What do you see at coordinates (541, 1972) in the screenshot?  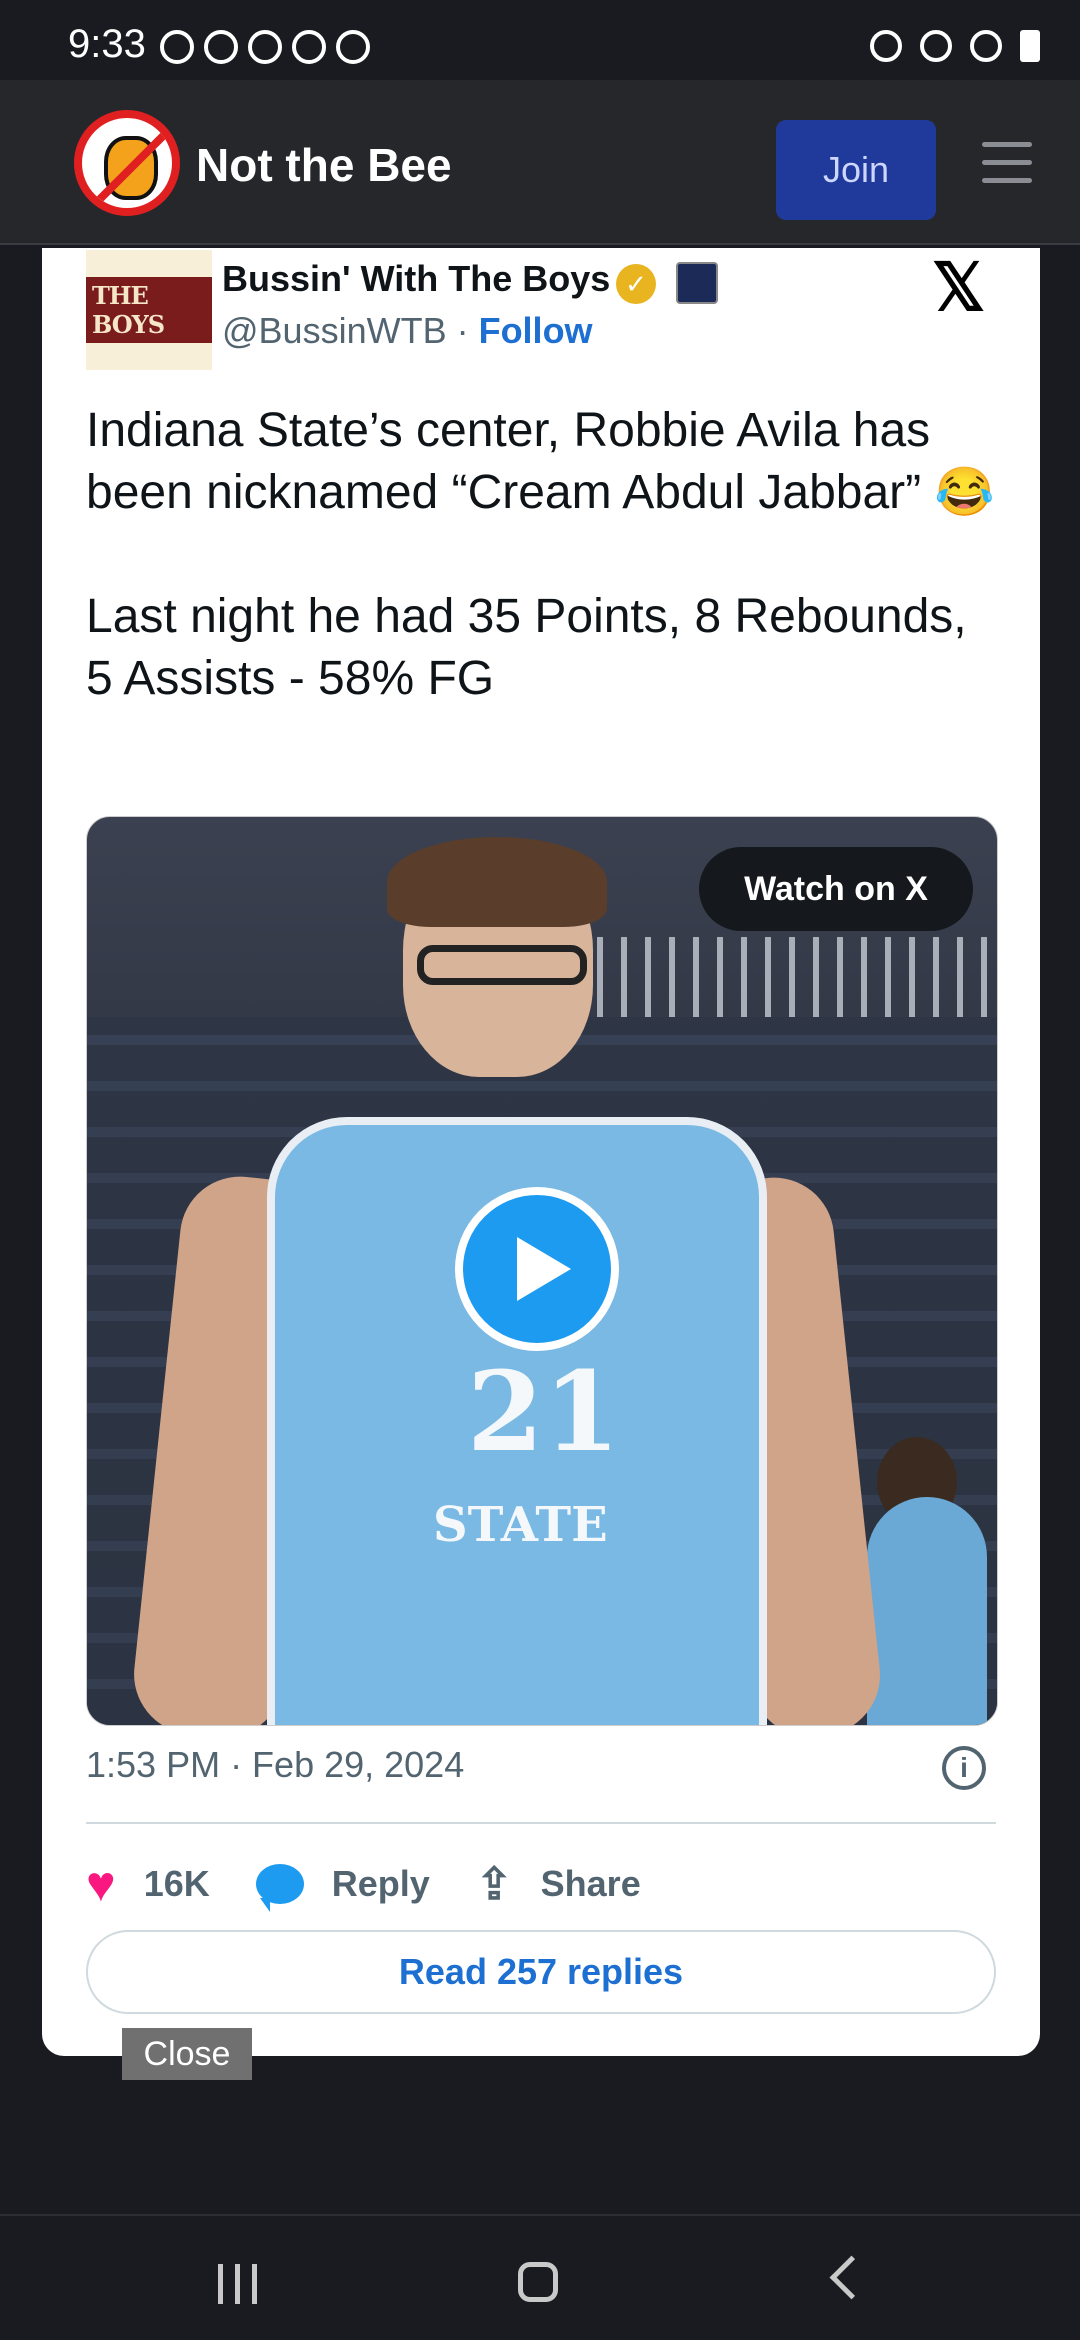 I see `read-replies-button: Read 257 replies` at bounding box center [541, 1972].